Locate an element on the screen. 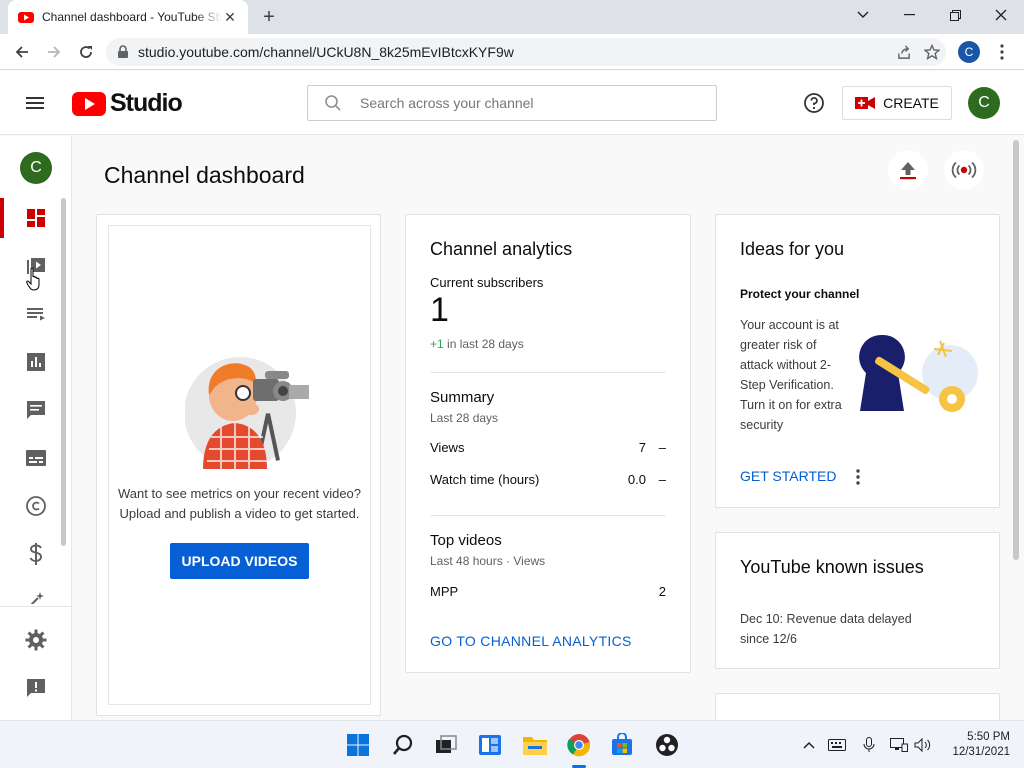 The width and height of the screenshot is (1024, 768). go-live-button is located at coordinates (964, 170).